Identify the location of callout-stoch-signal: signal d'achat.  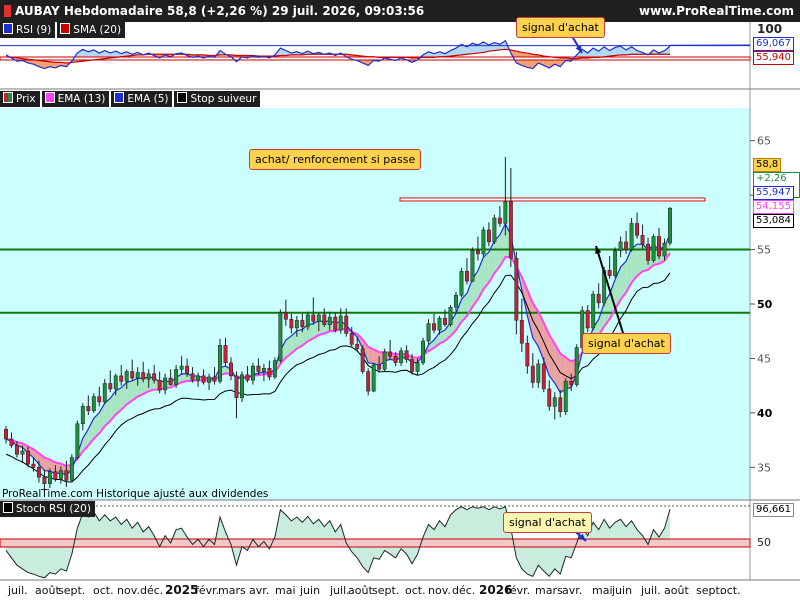
(547, 522).